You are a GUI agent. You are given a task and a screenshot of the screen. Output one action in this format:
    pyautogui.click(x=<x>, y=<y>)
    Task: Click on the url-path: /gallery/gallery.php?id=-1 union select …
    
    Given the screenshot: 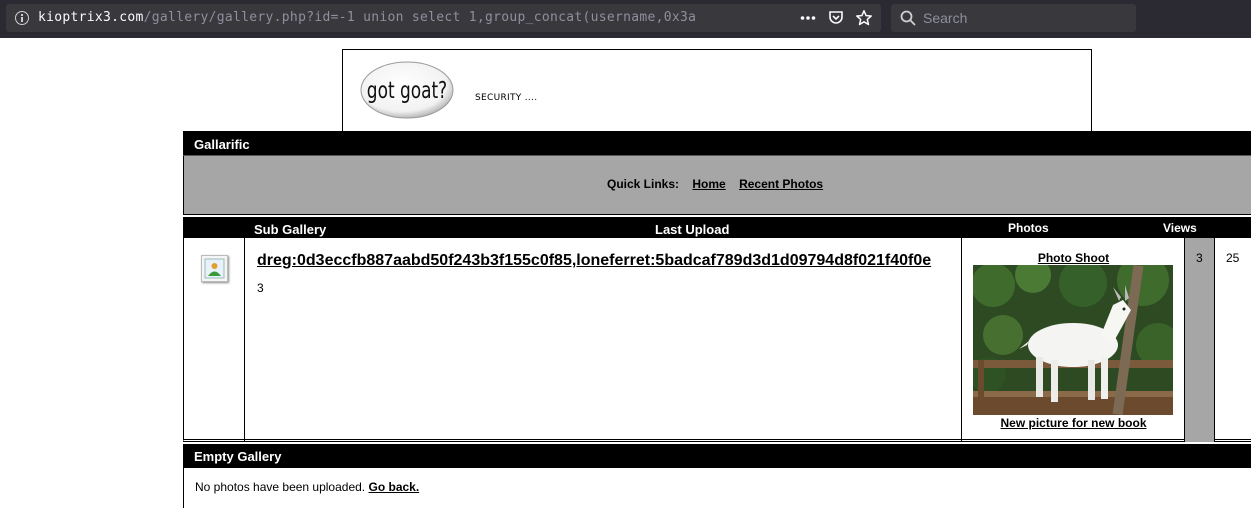 What is the action you would take?
    pyautogui.click(x=420, y=17)
    